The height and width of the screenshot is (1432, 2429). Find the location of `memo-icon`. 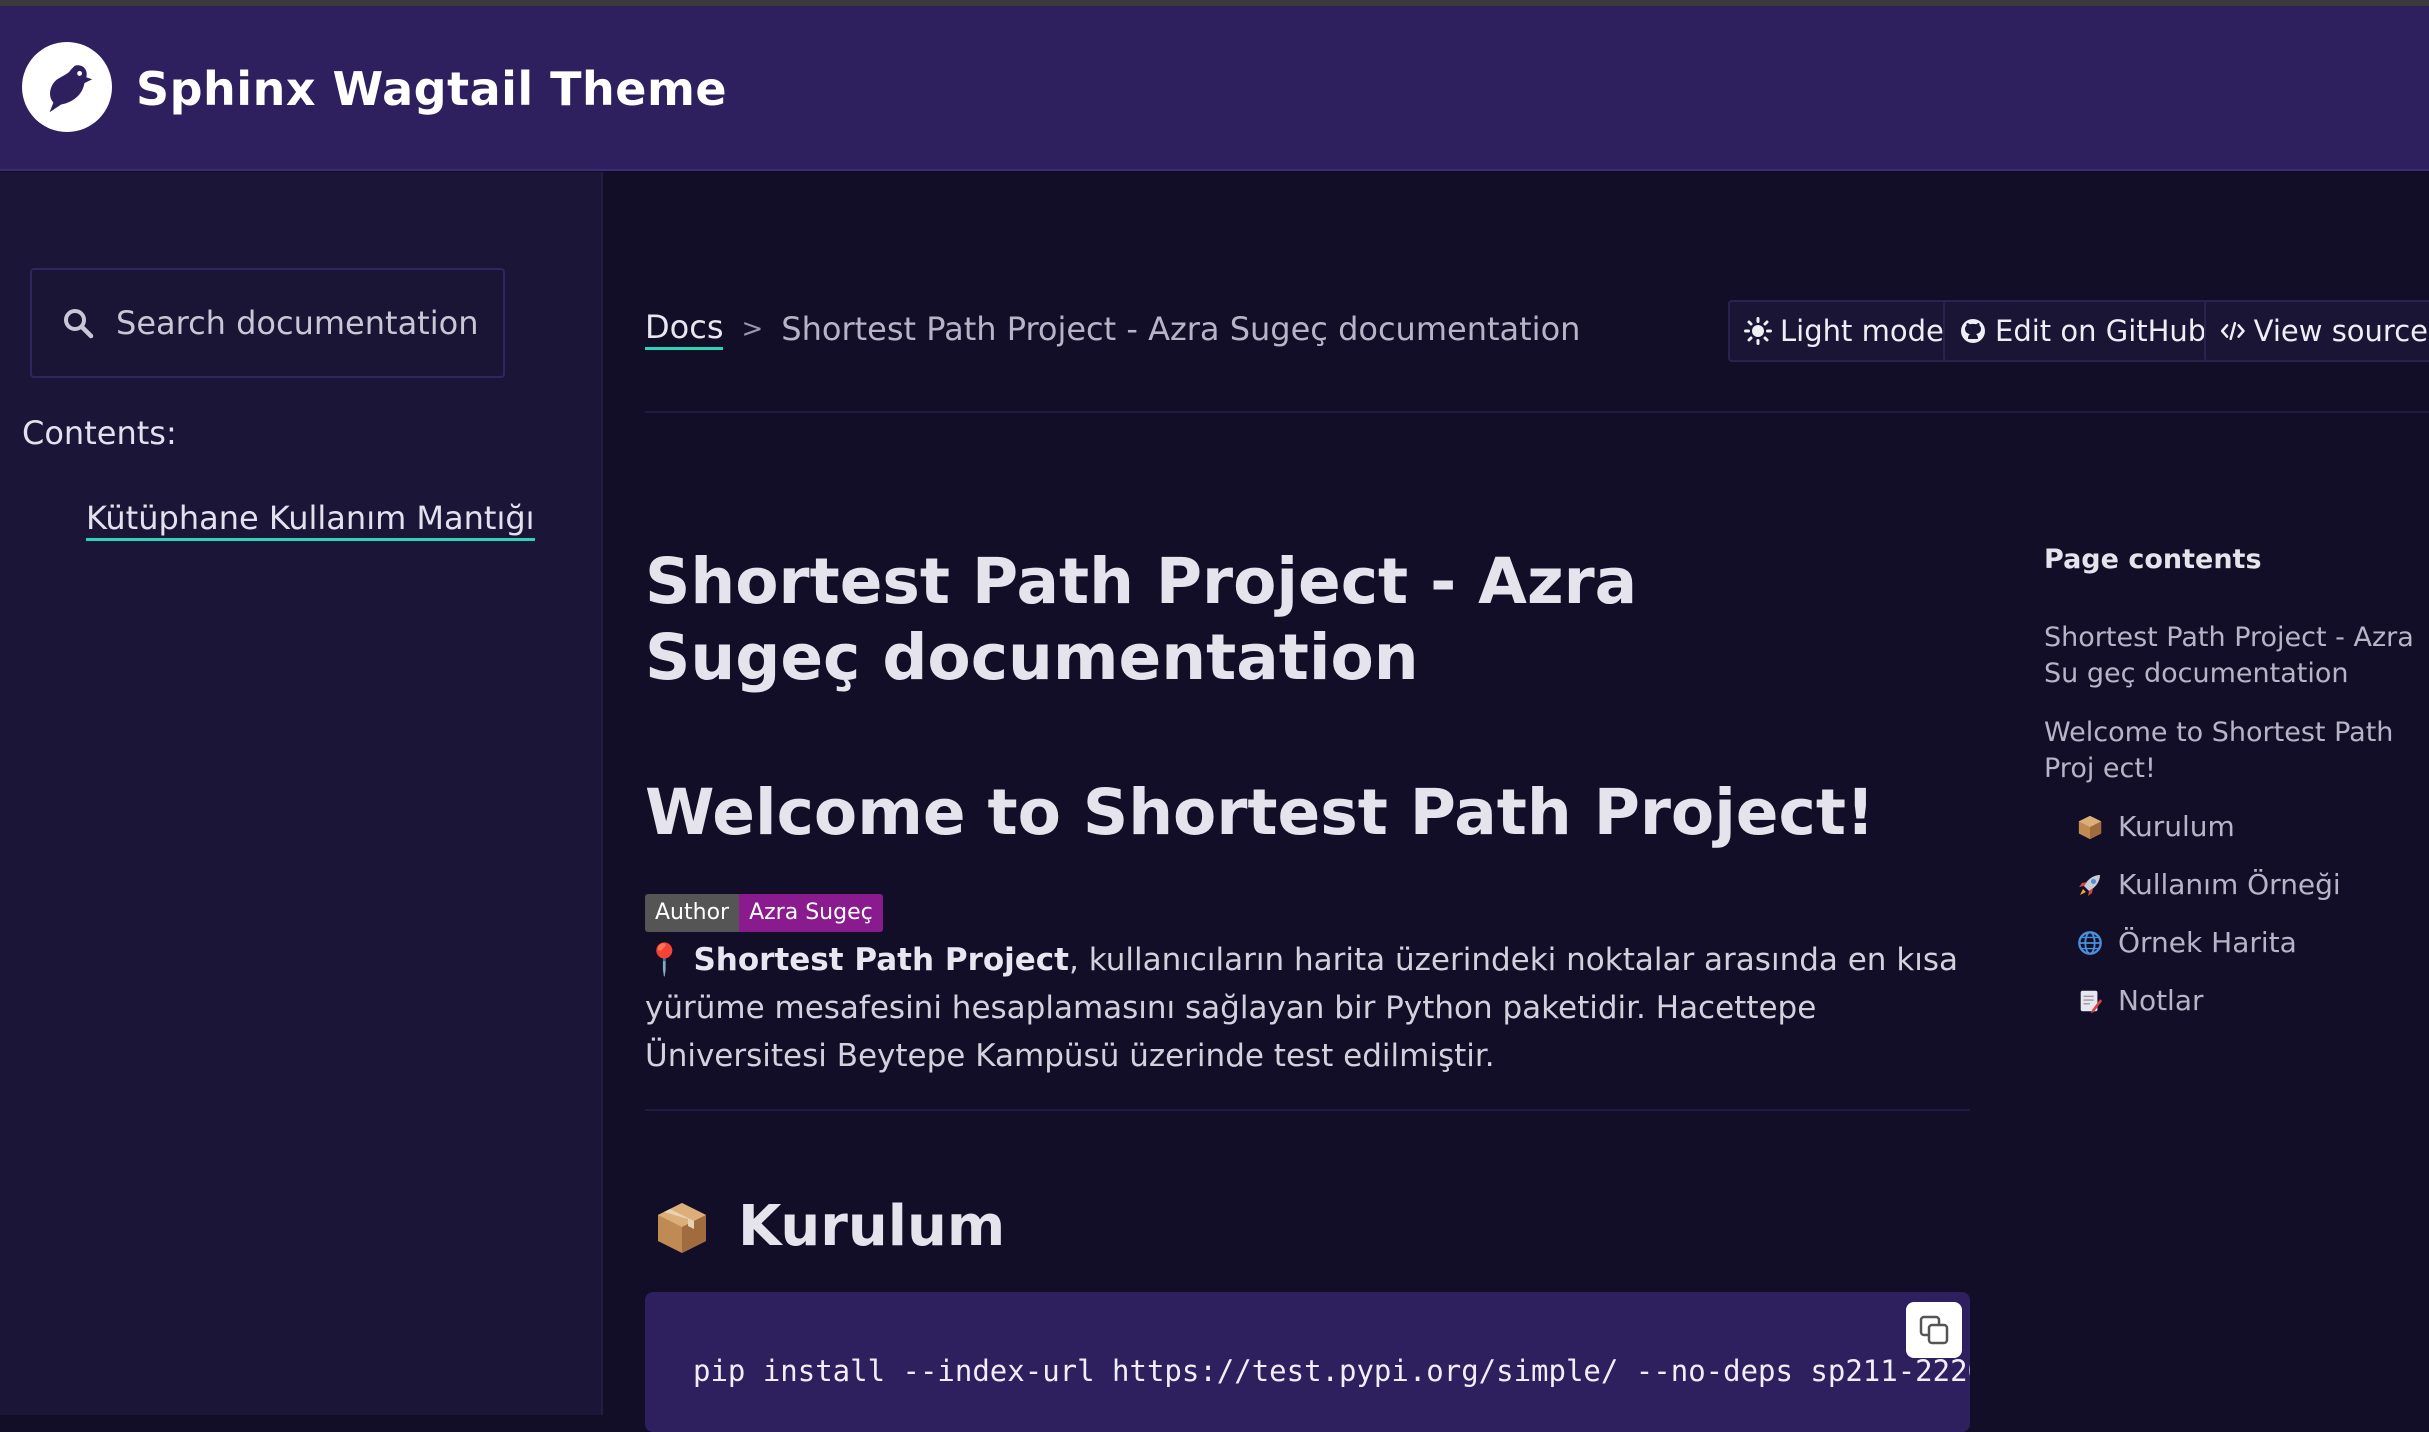

memo-icon is located at coordinates (2090, 1001).